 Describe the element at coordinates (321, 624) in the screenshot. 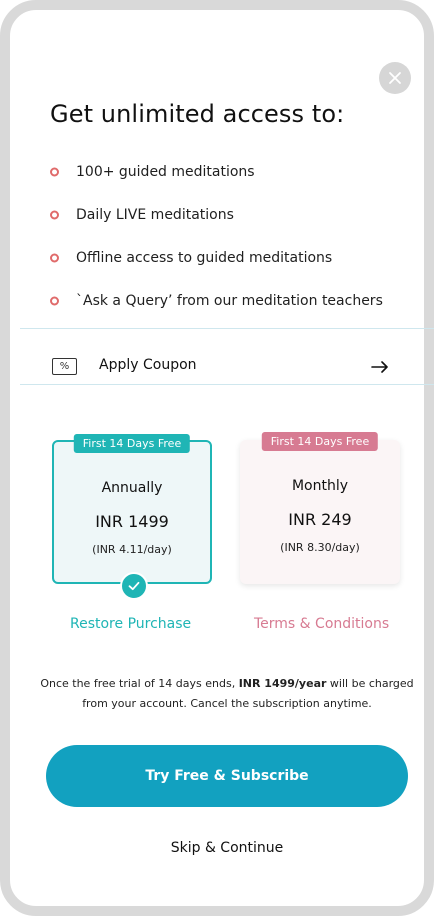

I see `terms-conditions-link: Terms & Conditions` at that location.